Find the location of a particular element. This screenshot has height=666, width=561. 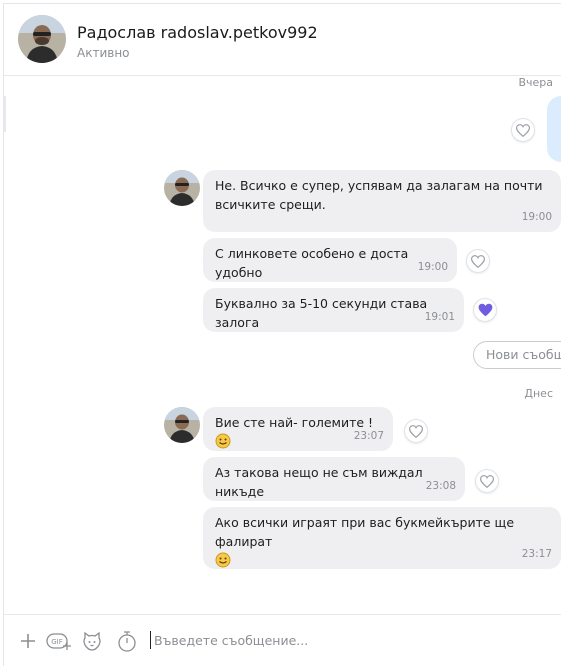

heart-filled-icon is located at coordinates (485, 310).